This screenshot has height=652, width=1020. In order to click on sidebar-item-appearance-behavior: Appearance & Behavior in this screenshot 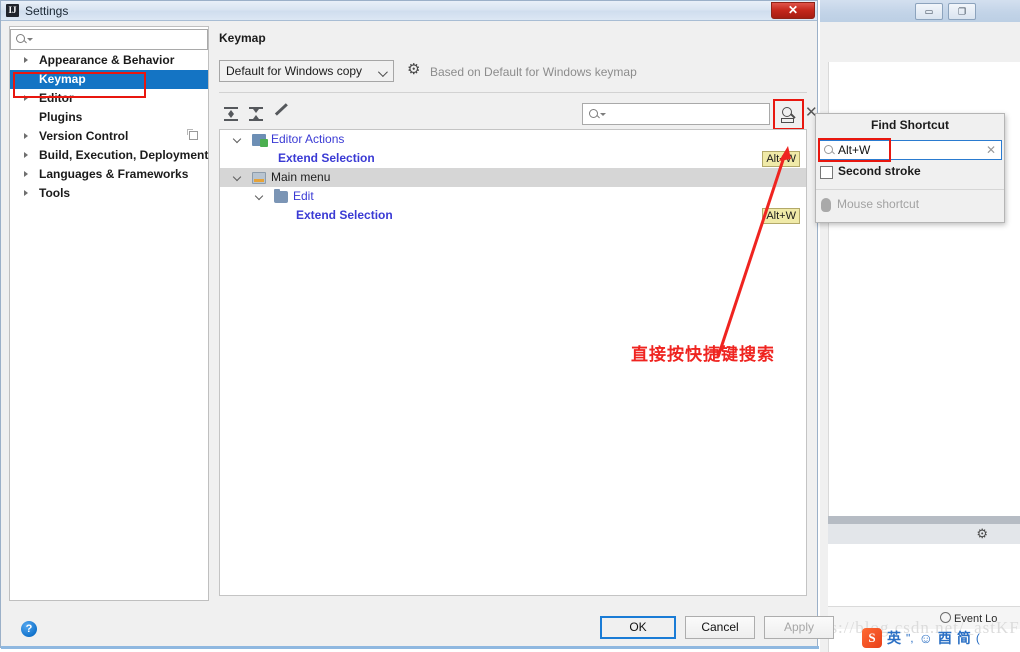, I will do `click(109, 60)`.